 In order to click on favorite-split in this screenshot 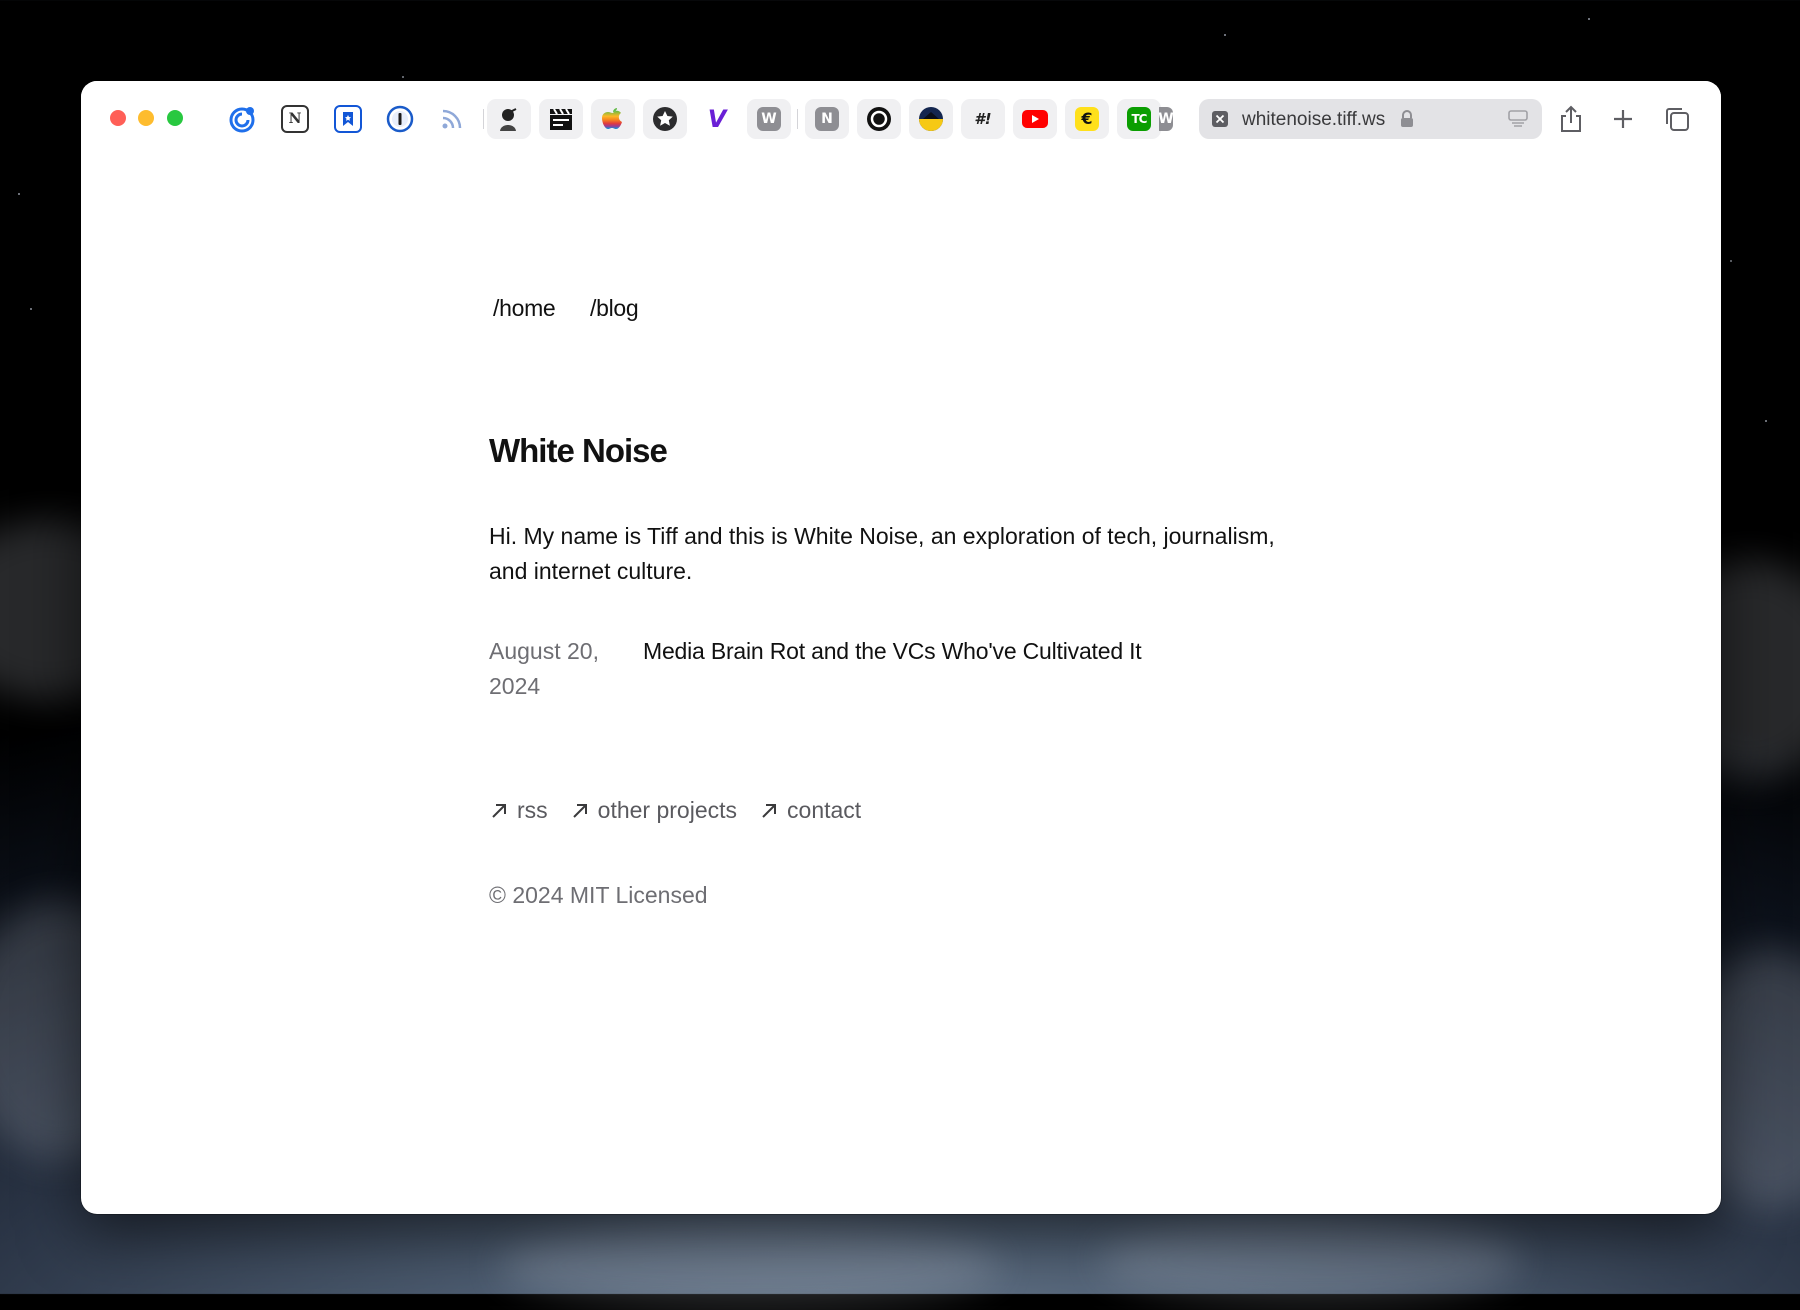, I will do `click(931, 119)`.